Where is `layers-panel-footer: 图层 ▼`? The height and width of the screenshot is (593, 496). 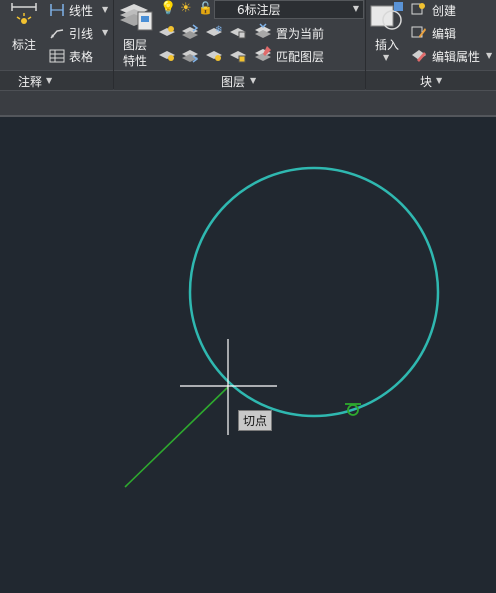
layers-panel-footer: 图层 ▼ is located at coordinates (239, 80).